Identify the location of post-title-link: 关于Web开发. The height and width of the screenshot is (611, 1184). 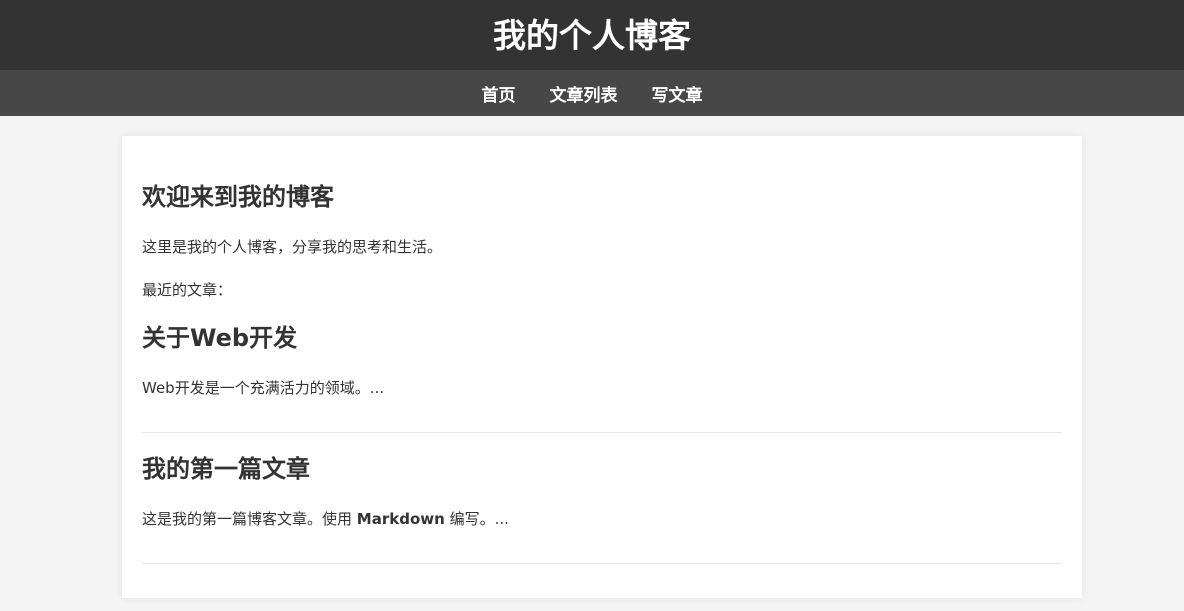
(602, 338).